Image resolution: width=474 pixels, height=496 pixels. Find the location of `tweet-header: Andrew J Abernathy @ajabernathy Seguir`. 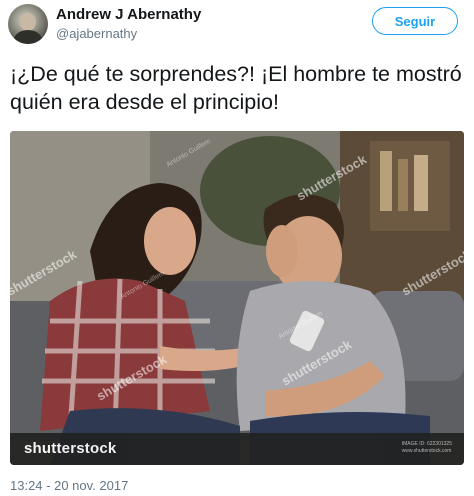

tweet-header: Andrew J Abernathy @ajabernathy Seguir is located at coordinates (237, 24).